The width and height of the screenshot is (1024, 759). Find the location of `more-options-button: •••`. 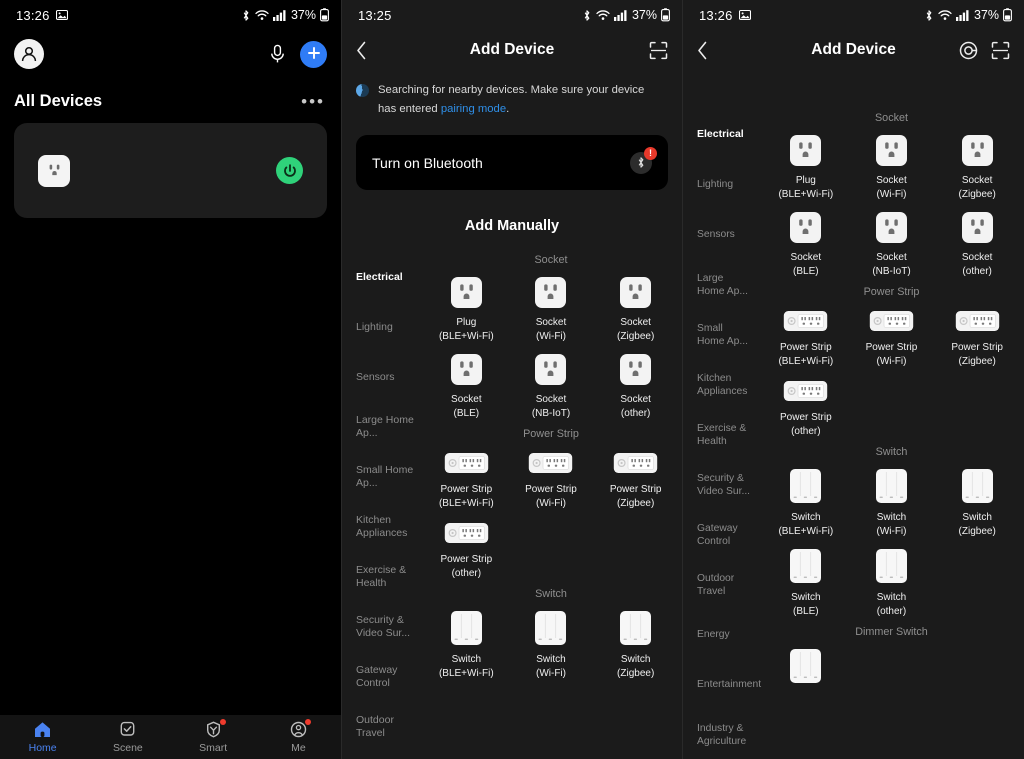

more-options-button: ••• is located at coordinates (313, 101).